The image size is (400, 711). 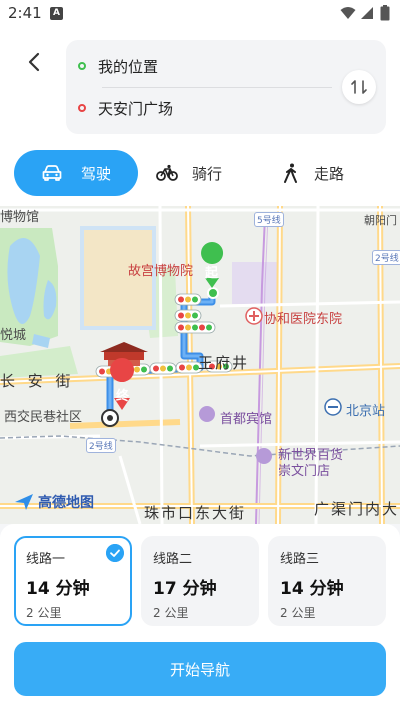 I want to click on tab-drive: 驾驶, so click(x=76, y=173).